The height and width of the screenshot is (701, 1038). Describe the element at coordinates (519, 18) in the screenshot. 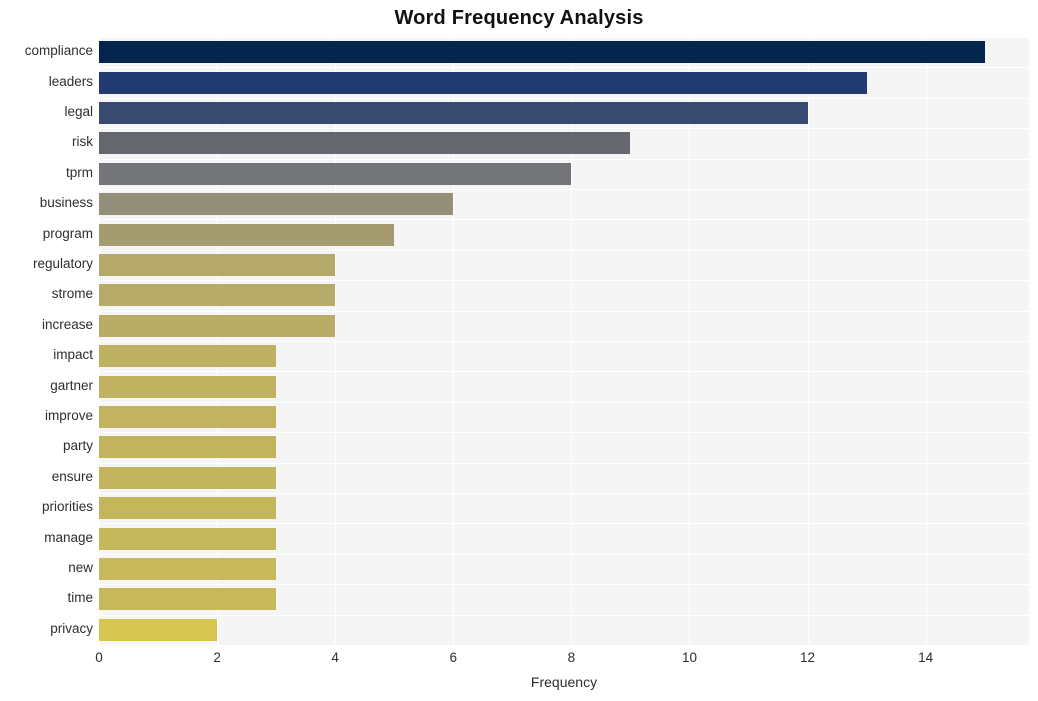

I see `chart-title: Word Frequency Analysis` at that location.